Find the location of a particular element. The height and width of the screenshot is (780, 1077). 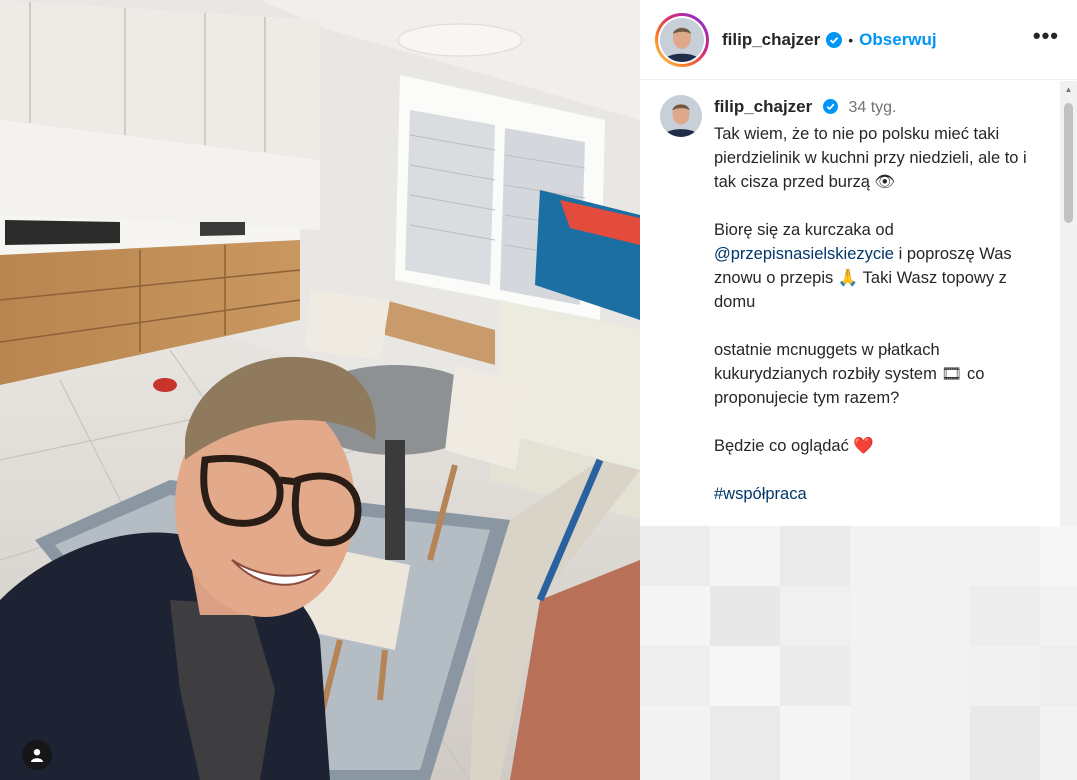

post-timestamp: 34 tyg. is located at coordinates (872, 107).